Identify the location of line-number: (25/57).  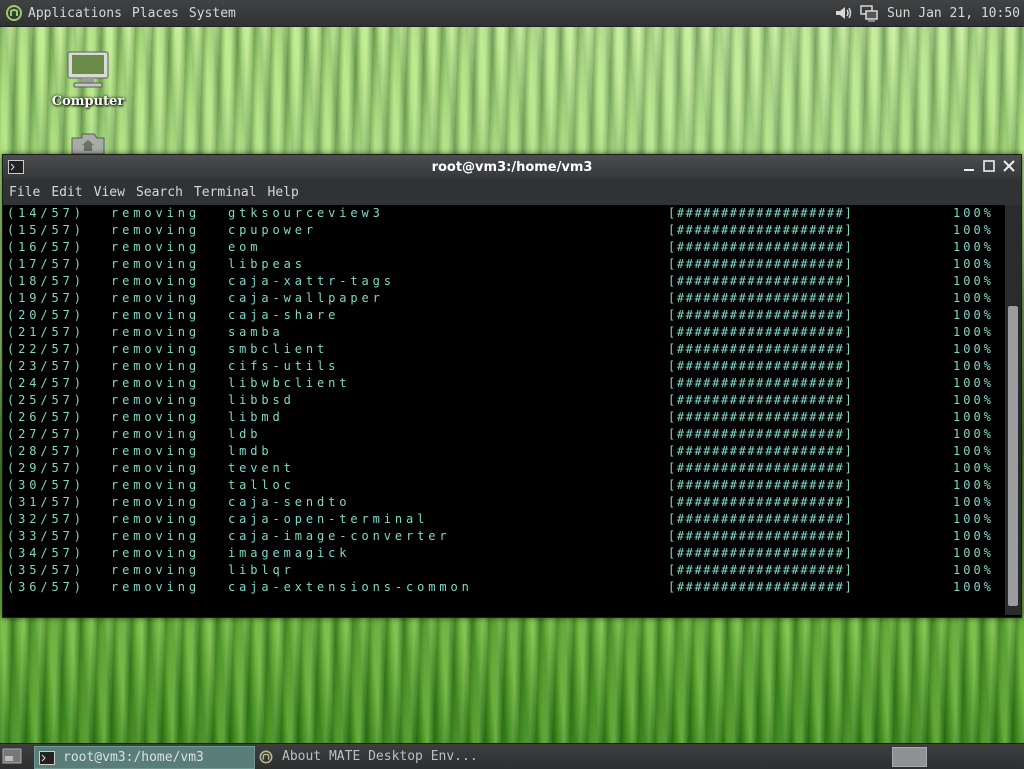
(46, 400).